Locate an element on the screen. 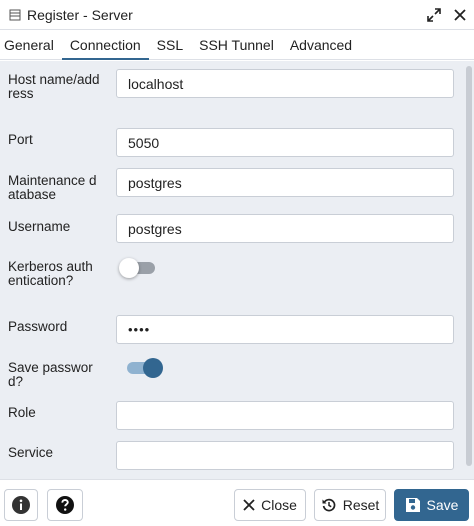  host-field: localhost is located at coordinates (285, 83).